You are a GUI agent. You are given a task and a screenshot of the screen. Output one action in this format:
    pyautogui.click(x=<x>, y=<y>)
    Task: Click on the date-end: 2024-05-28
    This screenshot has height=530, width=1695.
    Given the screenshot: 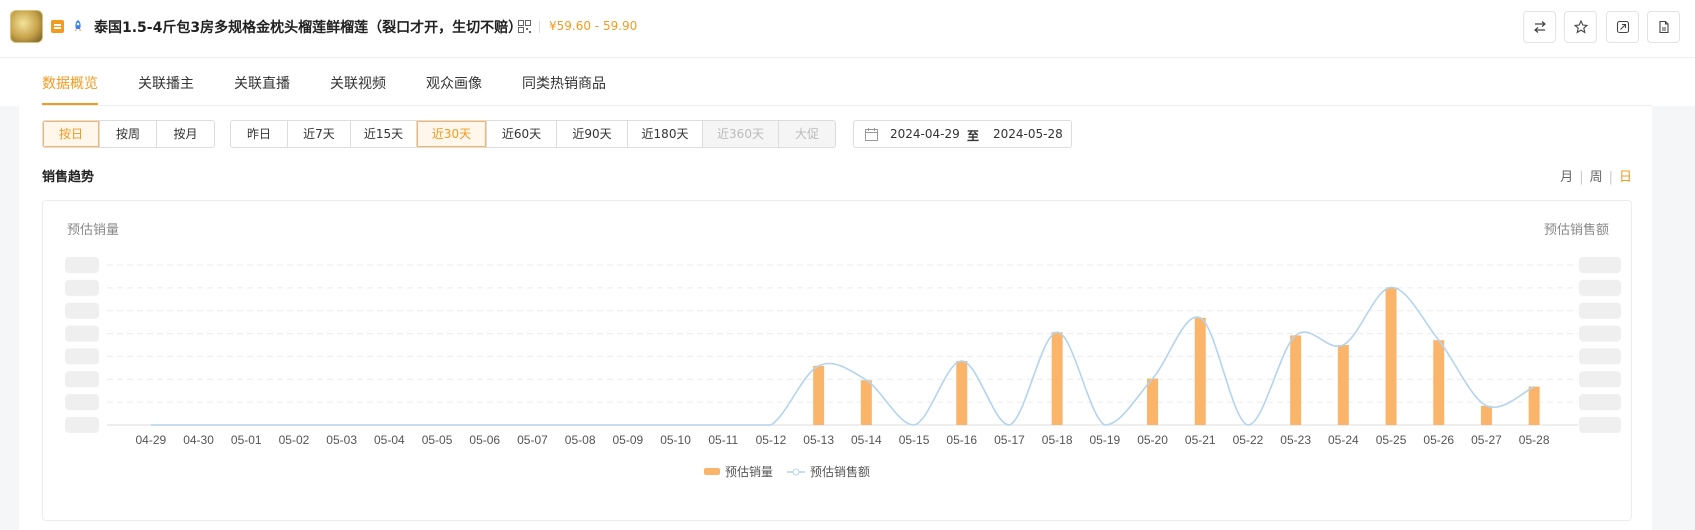 What is the action you would take?
    pyautogui.click(x=1028, y=134)
    